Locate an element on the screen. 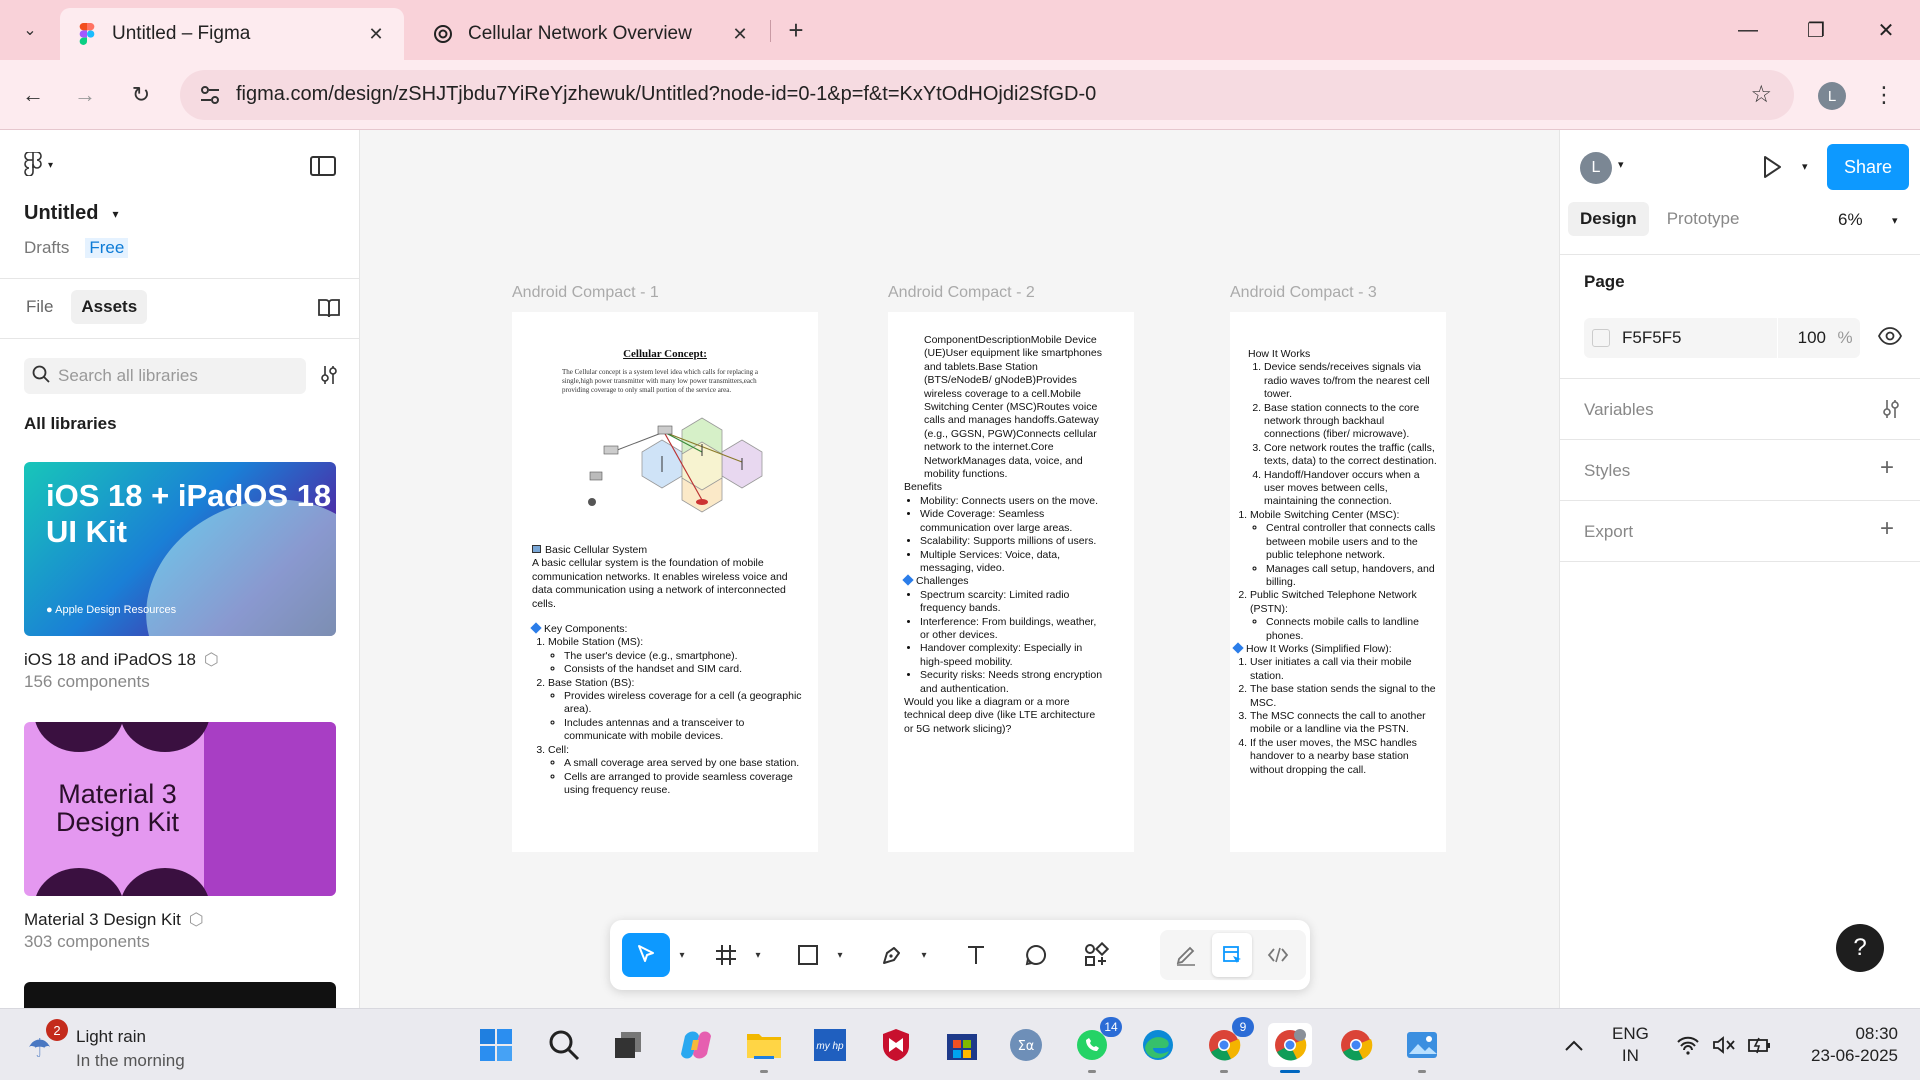 Image resolution: width=1920 pixels, height=1080 pixels. plan-badge: Free is located at coordinates (107, 248).